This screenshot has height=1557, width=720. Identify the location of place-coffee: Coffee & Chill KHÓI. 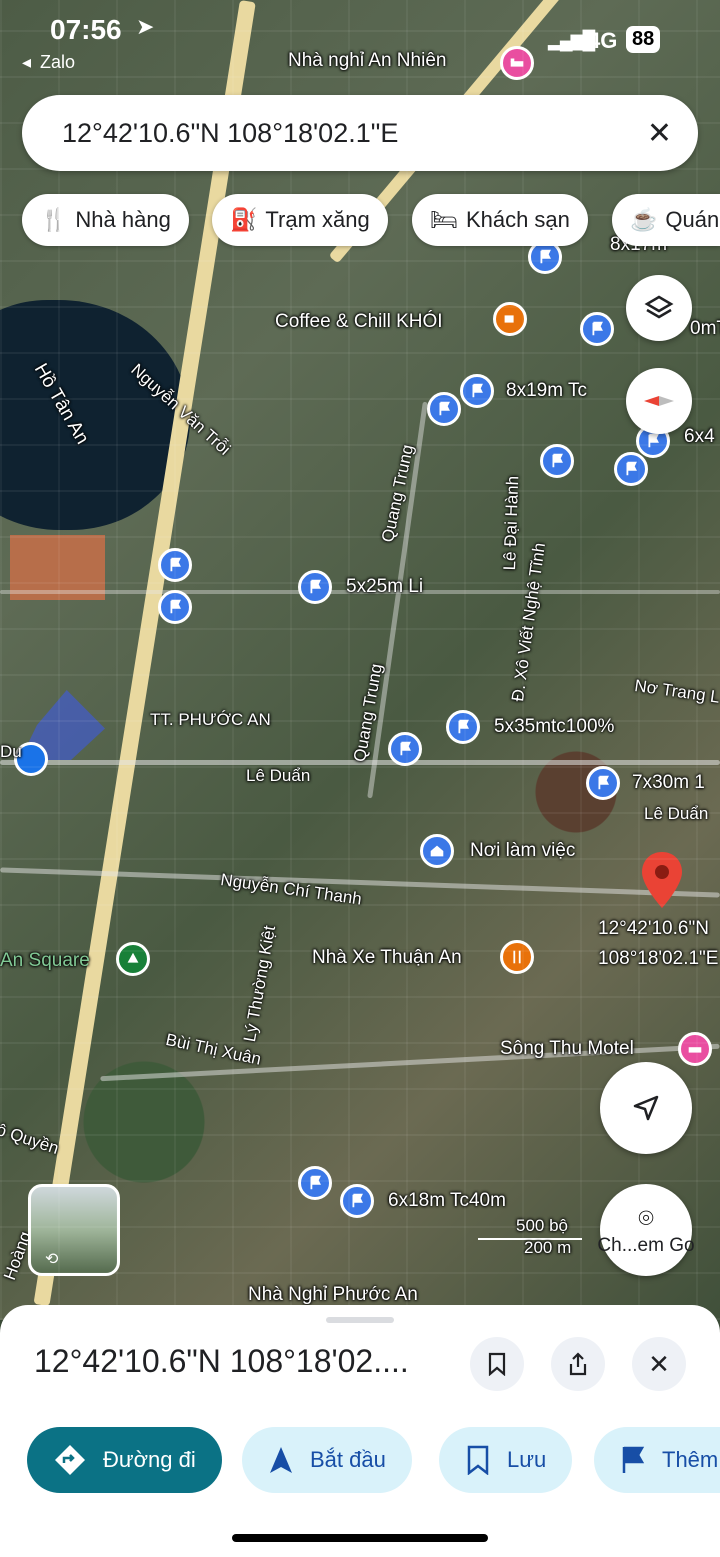
(359, 322).